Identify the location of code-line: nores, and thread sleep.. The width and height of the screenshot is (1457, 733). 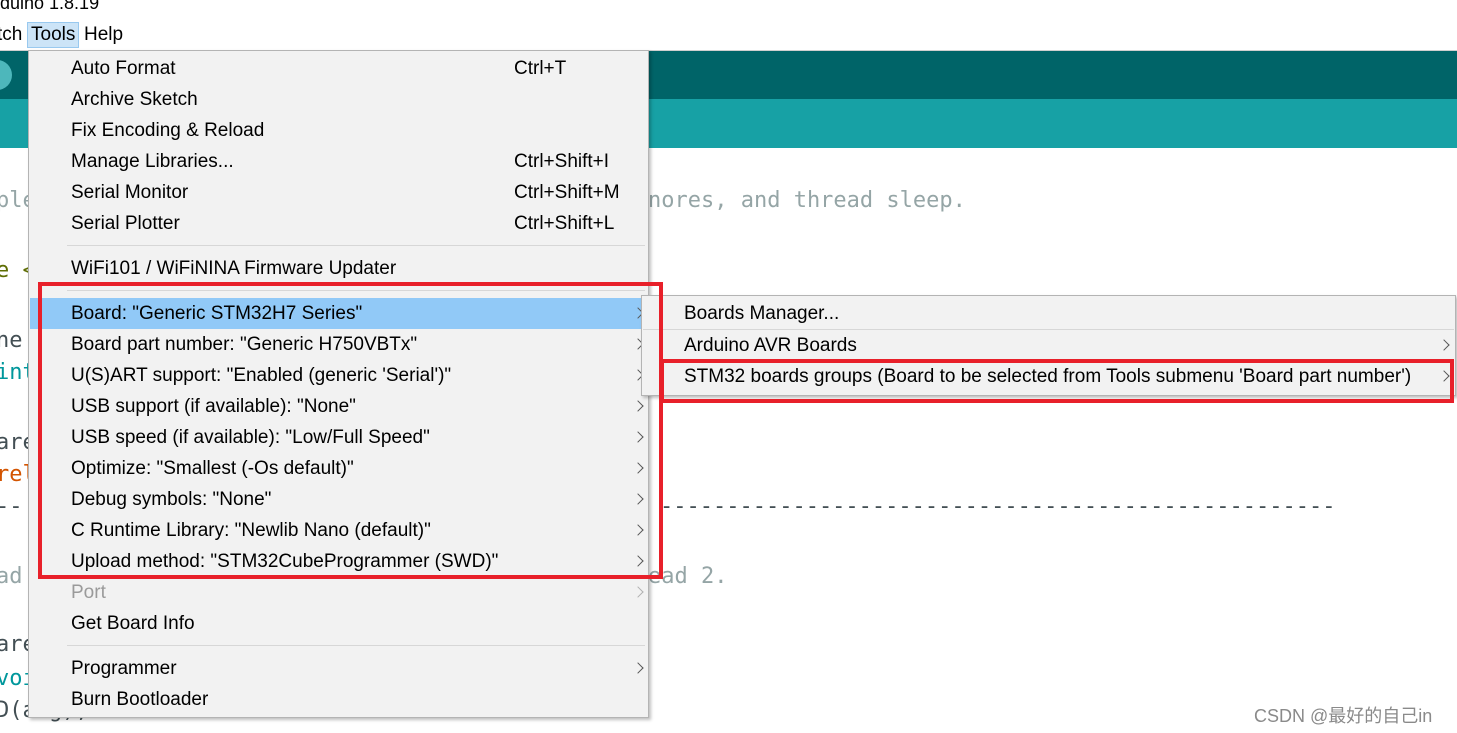
(807, 200).